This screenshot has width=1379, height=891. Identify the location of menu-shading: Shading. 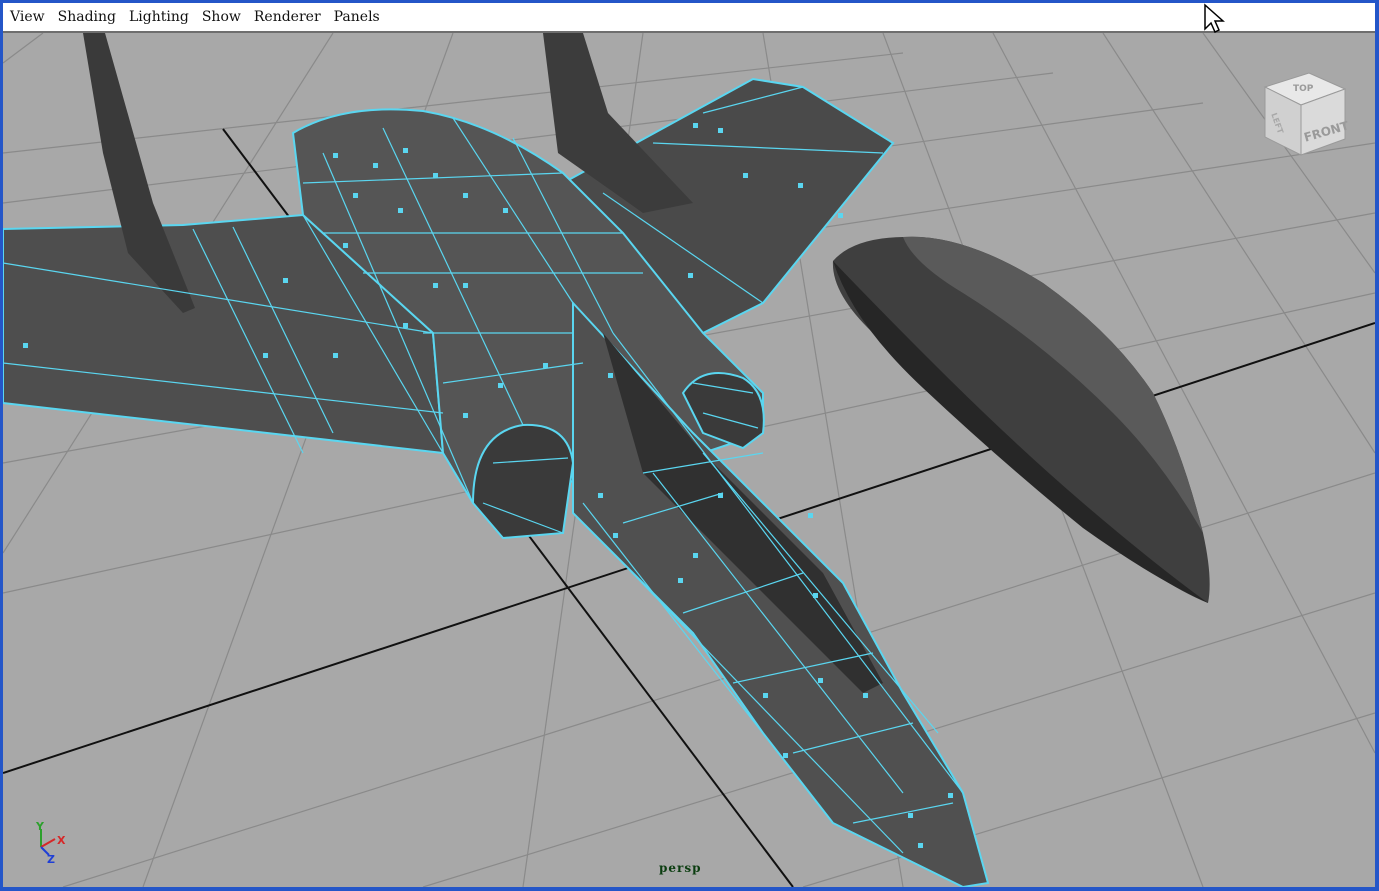
(86, 17).